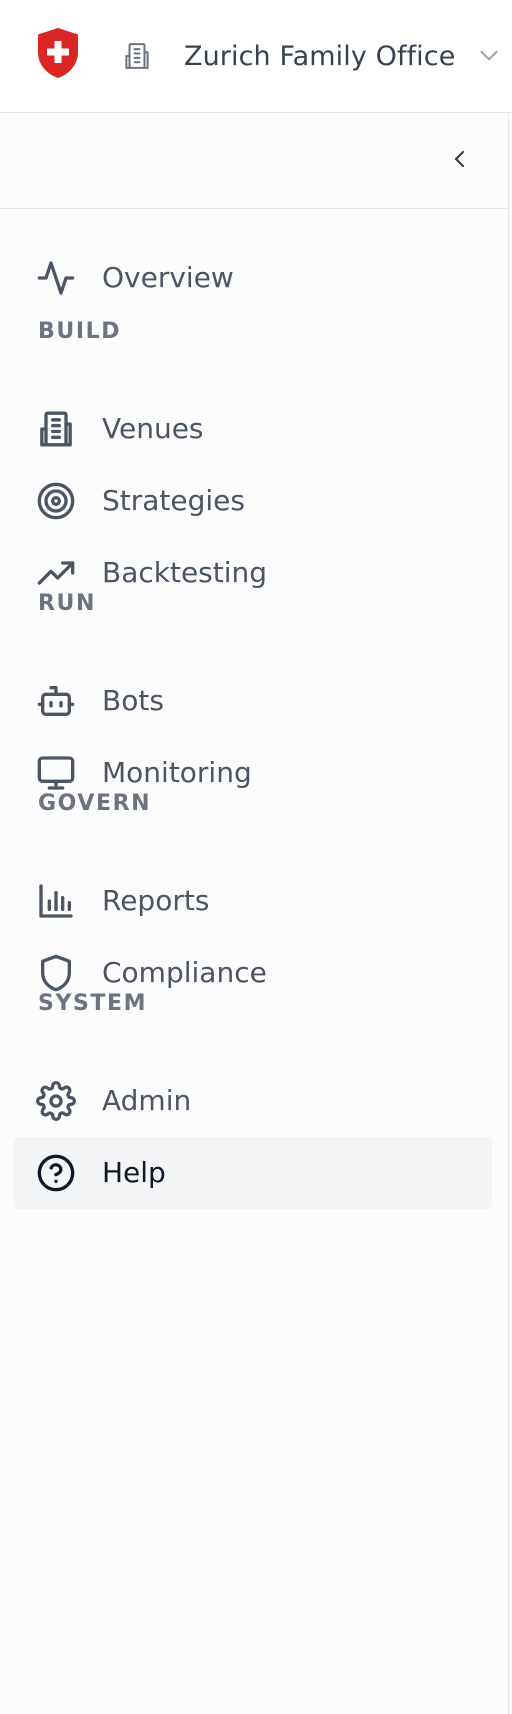  I want to click on sidebar-item-label: Admin, so click(147, 1100).